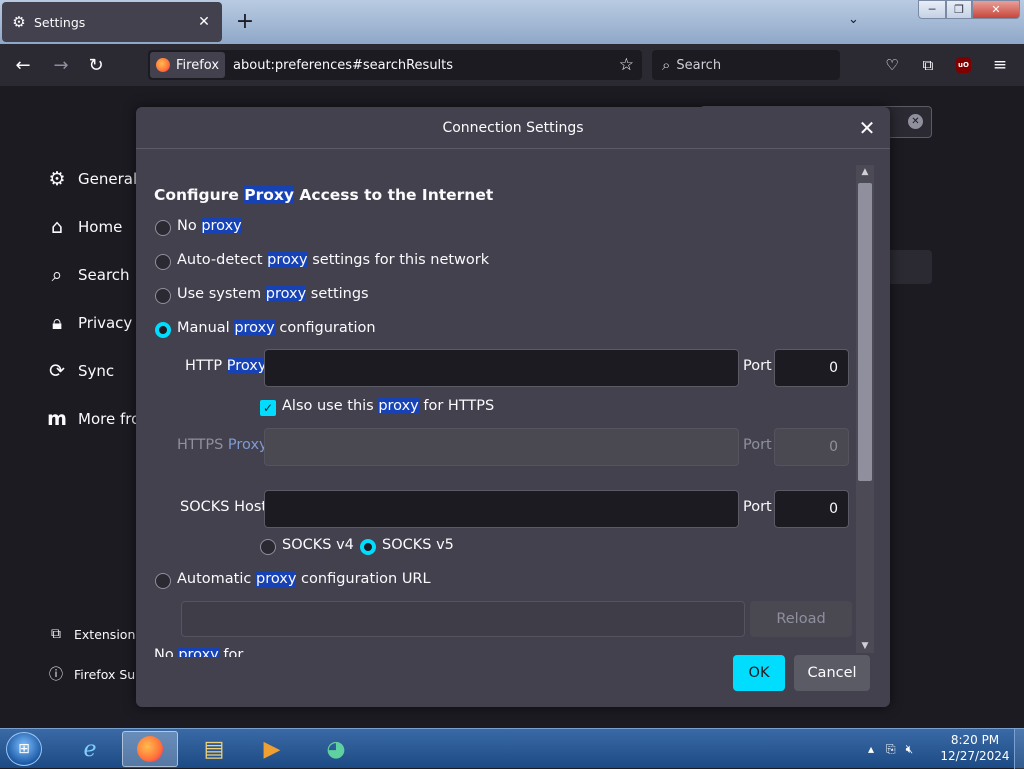  I want to click on sidebar-item-general: ⚙ General, so click(90, 179).